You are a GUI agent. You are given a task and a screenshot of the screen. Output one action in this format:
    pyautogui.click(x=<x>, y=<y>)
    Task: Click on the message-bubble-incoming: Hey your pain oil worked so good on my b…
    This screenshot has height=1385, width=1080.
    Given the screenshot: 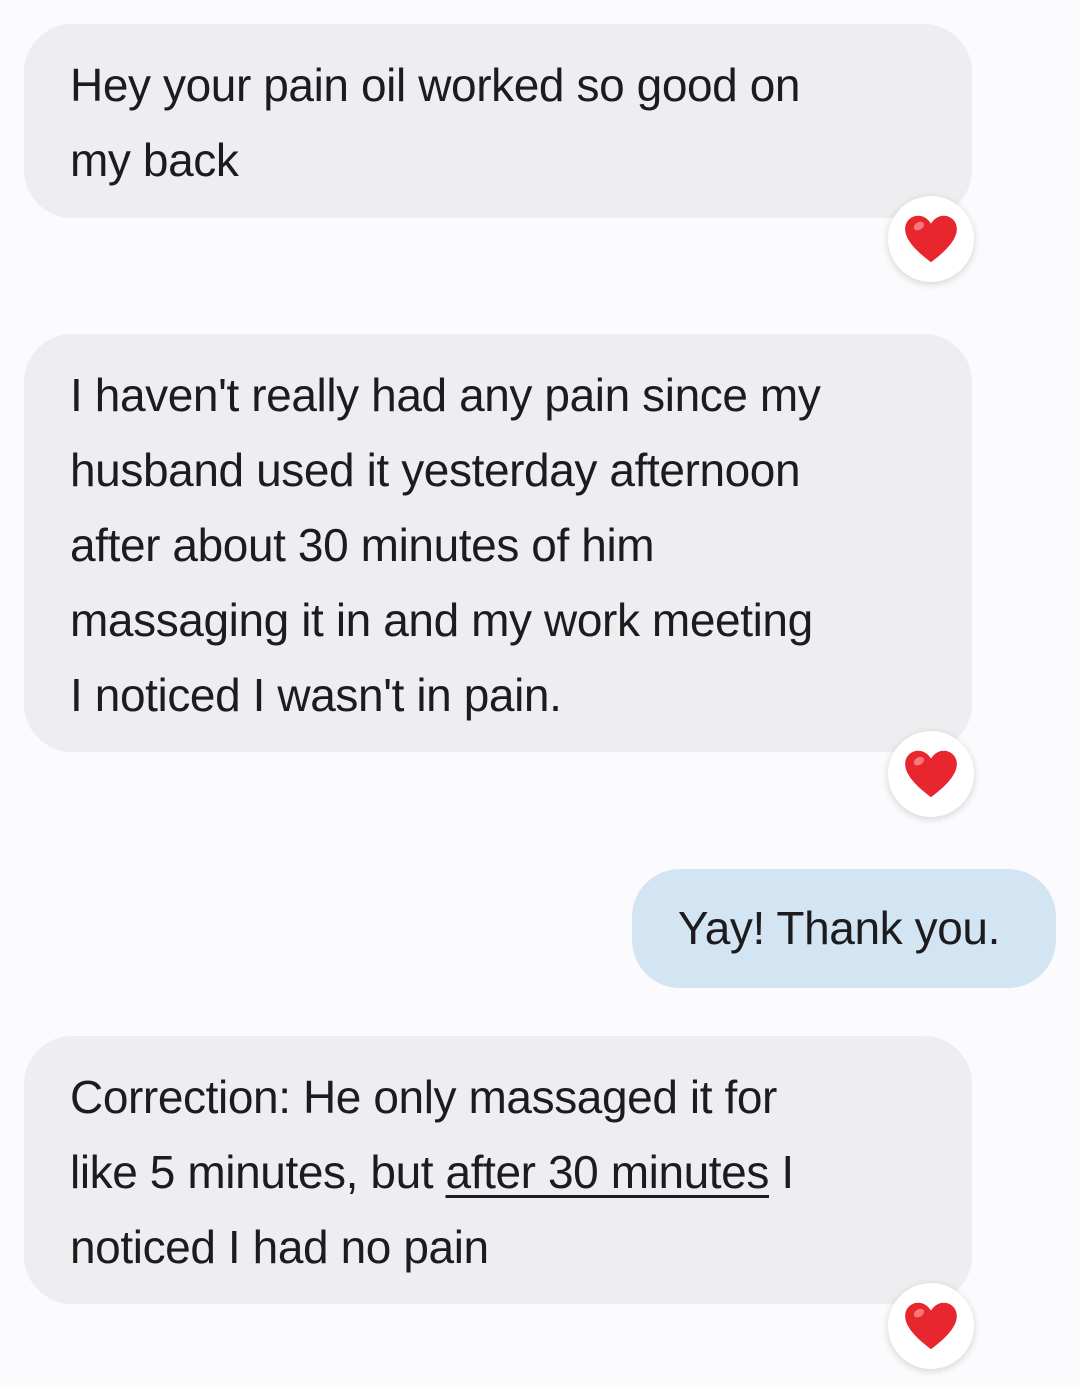 What is the action you would take?
    pyautogui.click(x=498, y=121)
    